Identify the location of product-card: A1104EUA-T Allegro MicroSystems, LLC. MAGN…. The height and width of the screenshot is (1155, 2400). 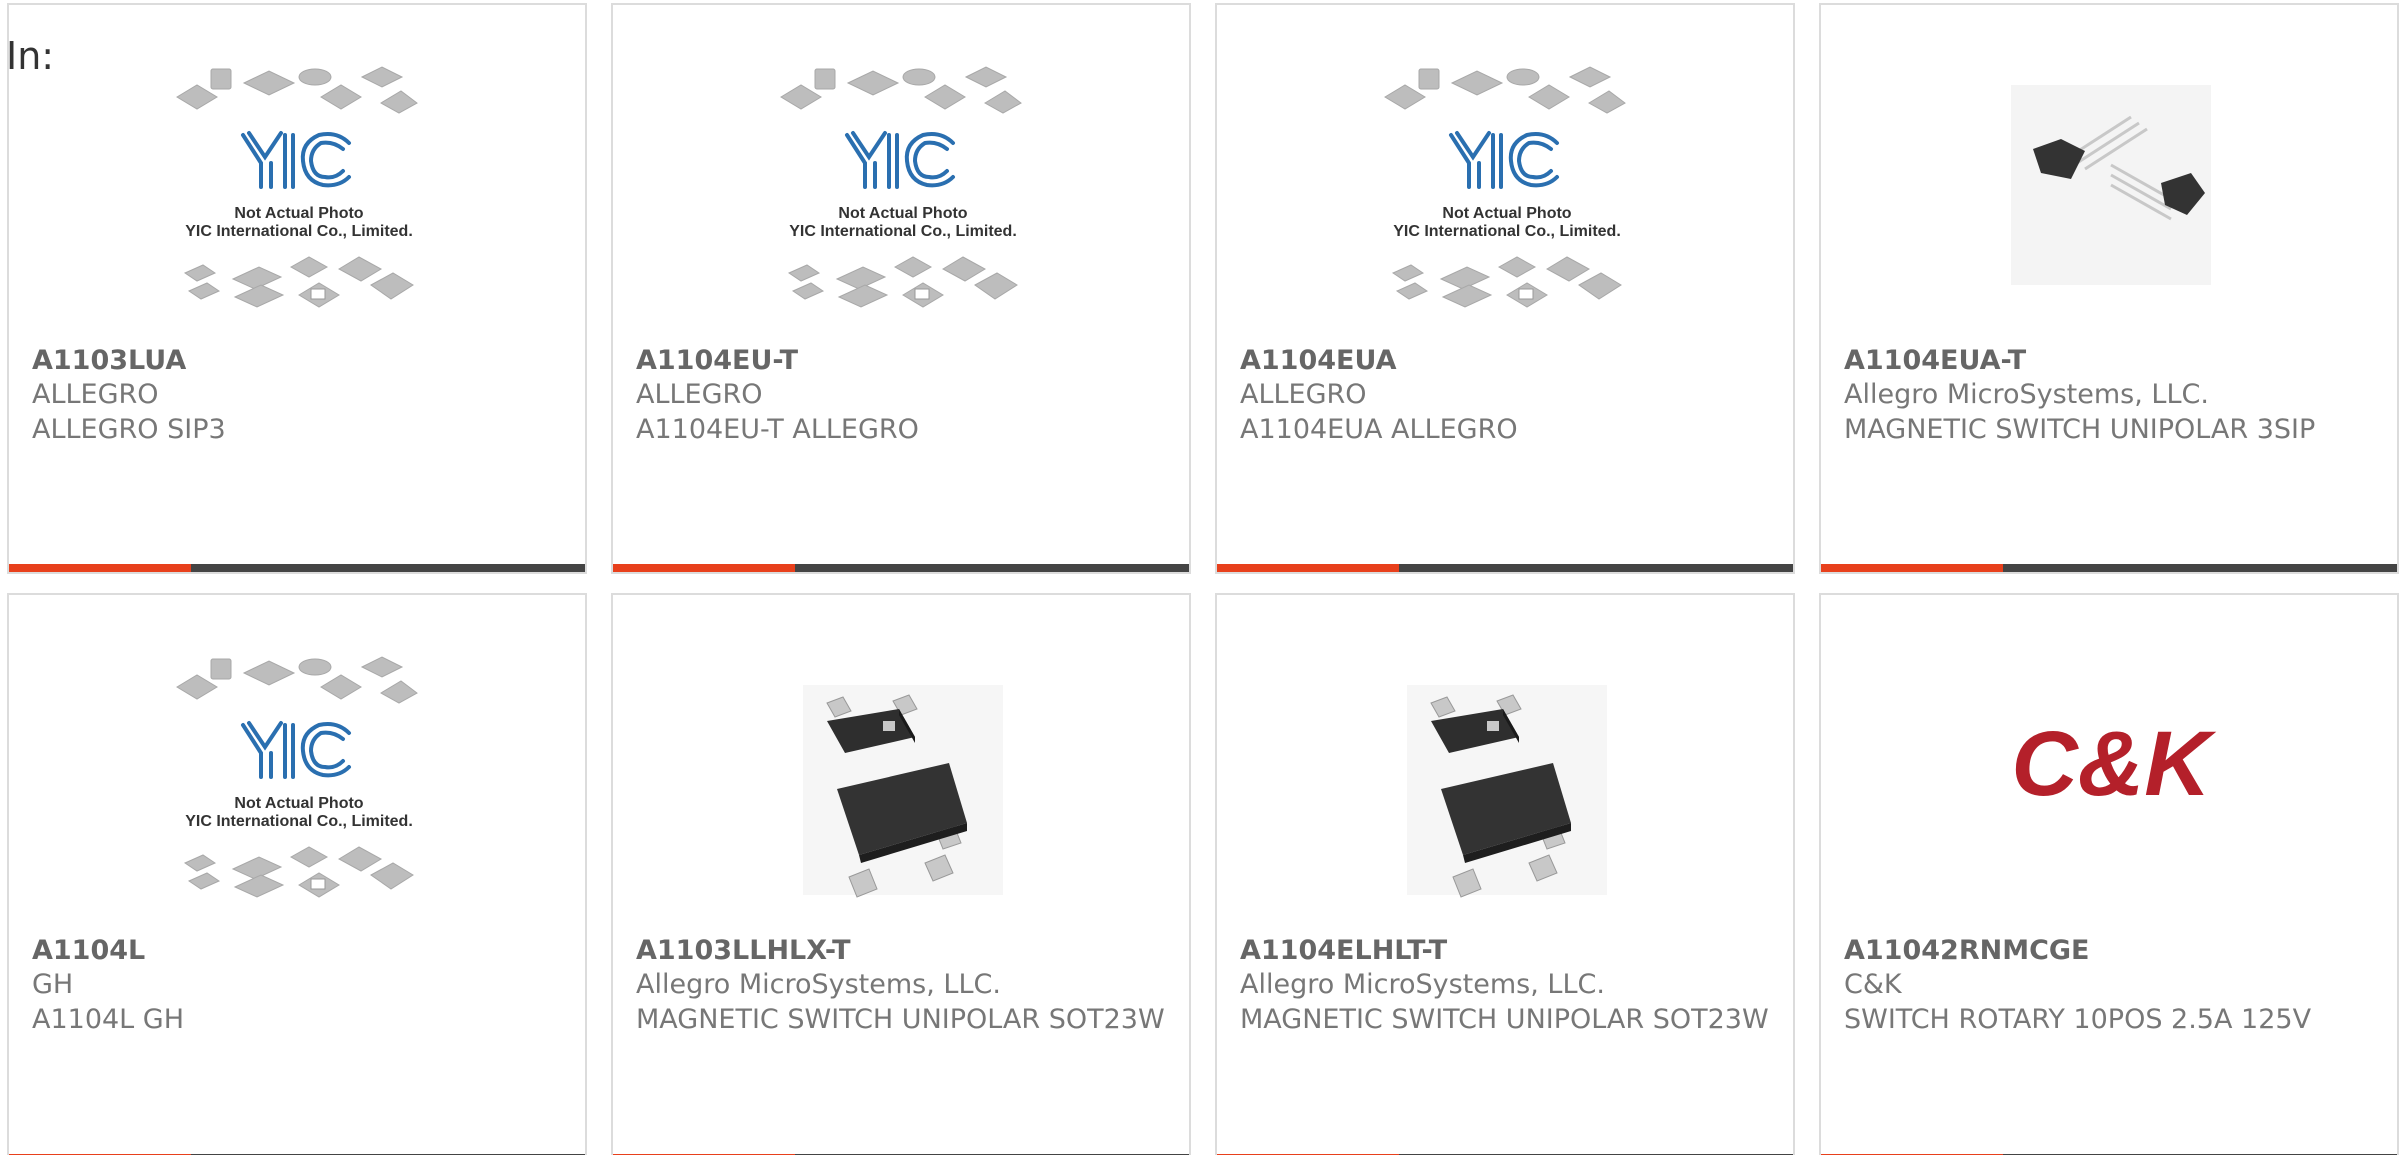
(2109, 288).